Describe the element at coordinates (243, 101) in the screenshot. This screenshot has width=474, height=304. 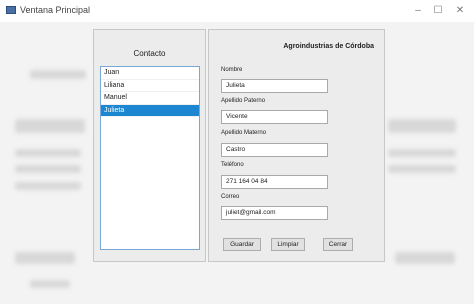
I see `apellido-paterno-label: Apellido Paterno` at that location.